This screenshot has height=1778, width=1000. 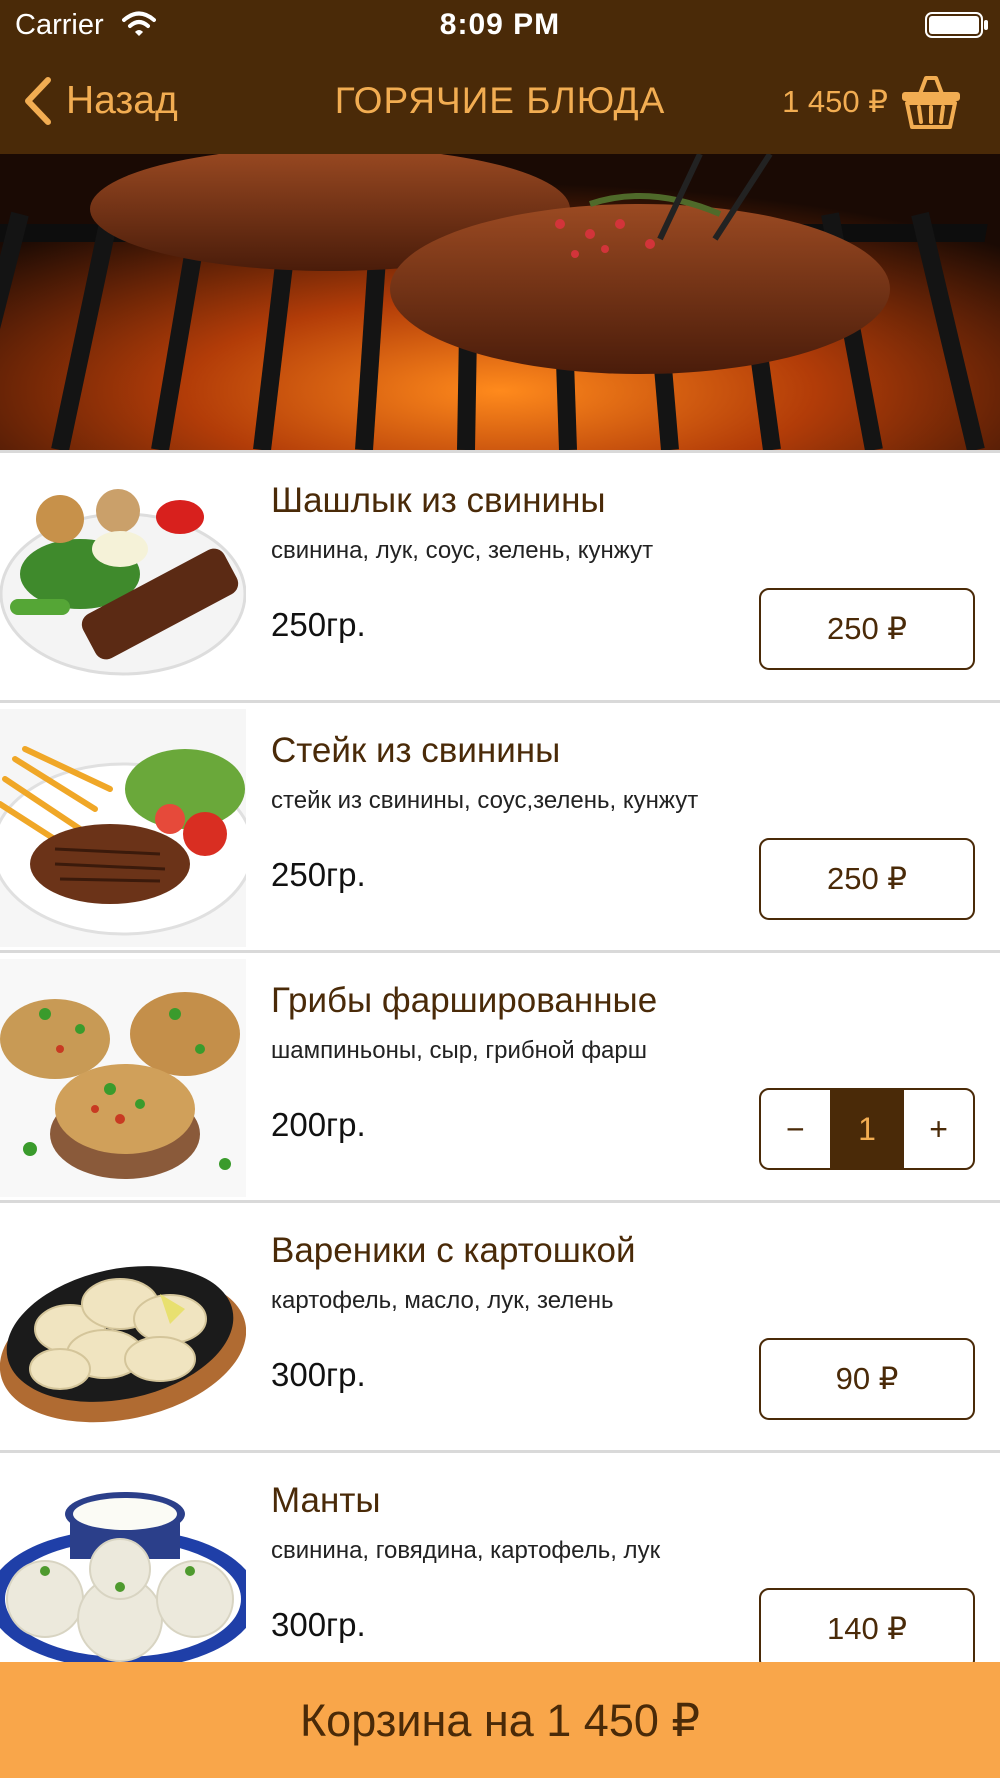 What do you see at coordinates (453, 1250) in the screenshot?
I see `dish-name: Вареники с картошкой` at bounding box center [453, 1250].